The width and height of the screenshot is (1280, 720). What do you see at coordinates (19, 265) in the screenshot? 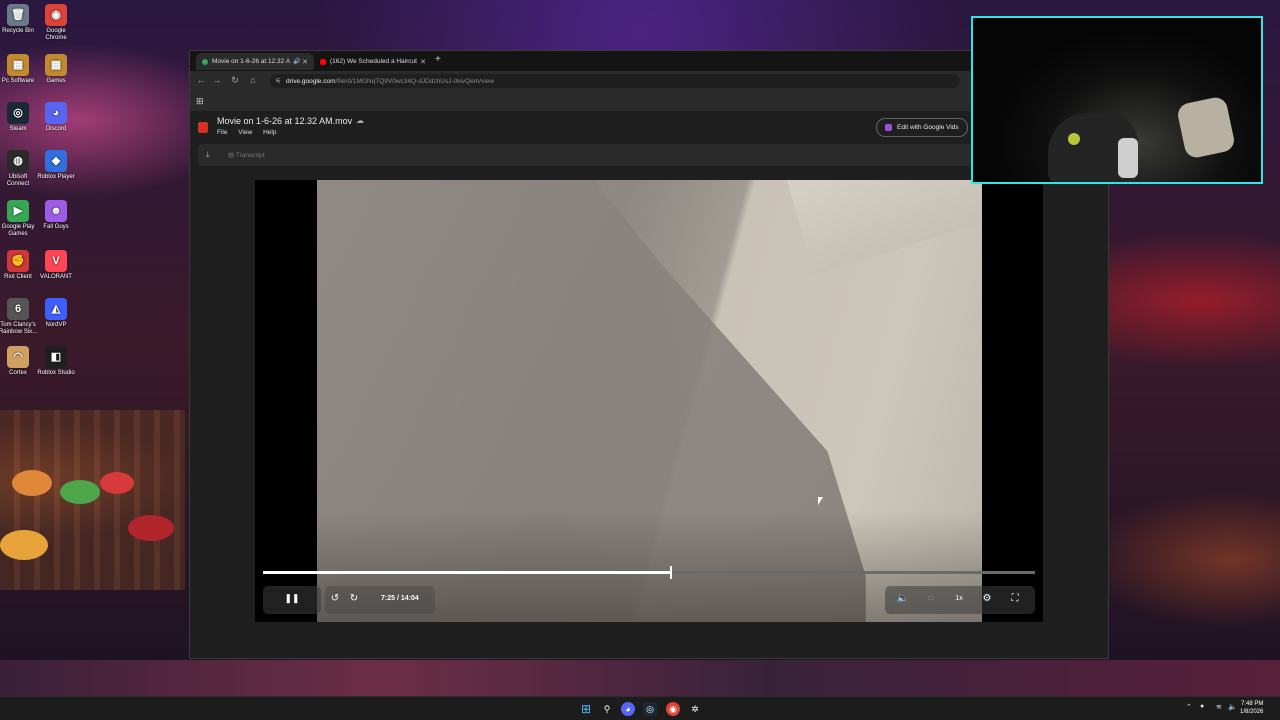
I see `desktop-icon: ✊ Riot Client` at bounding box center [19, 265].